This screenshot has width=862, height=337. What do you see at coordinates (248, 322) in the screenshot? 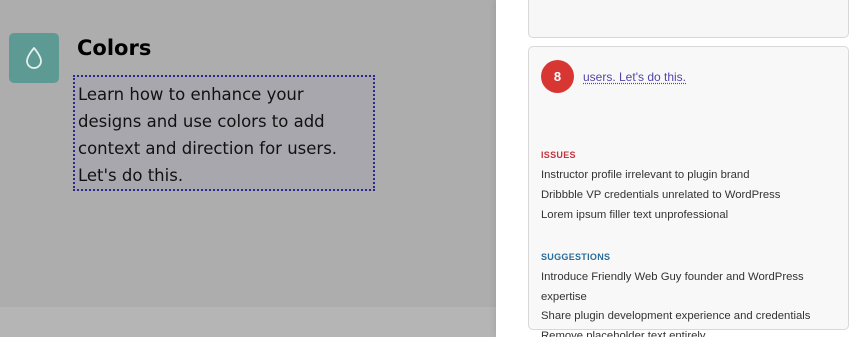
I see `background-footer` at bounding box center [248, 322].